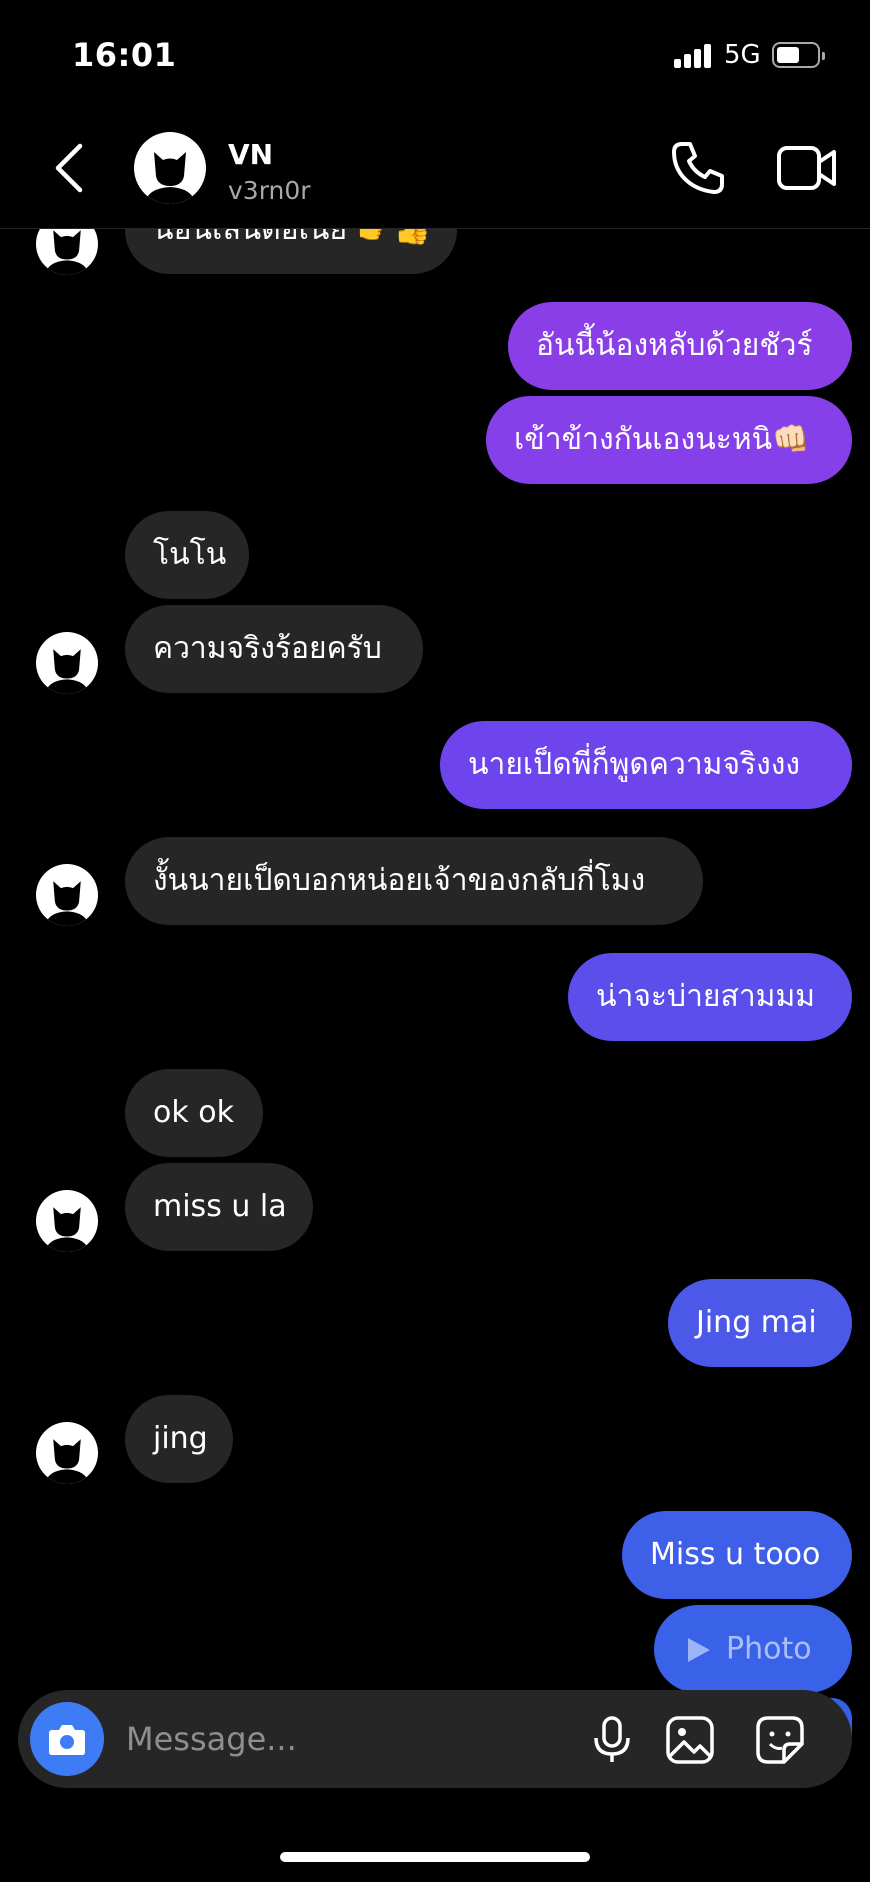  I want to click on back-arrow-icon, so click(70, 168).